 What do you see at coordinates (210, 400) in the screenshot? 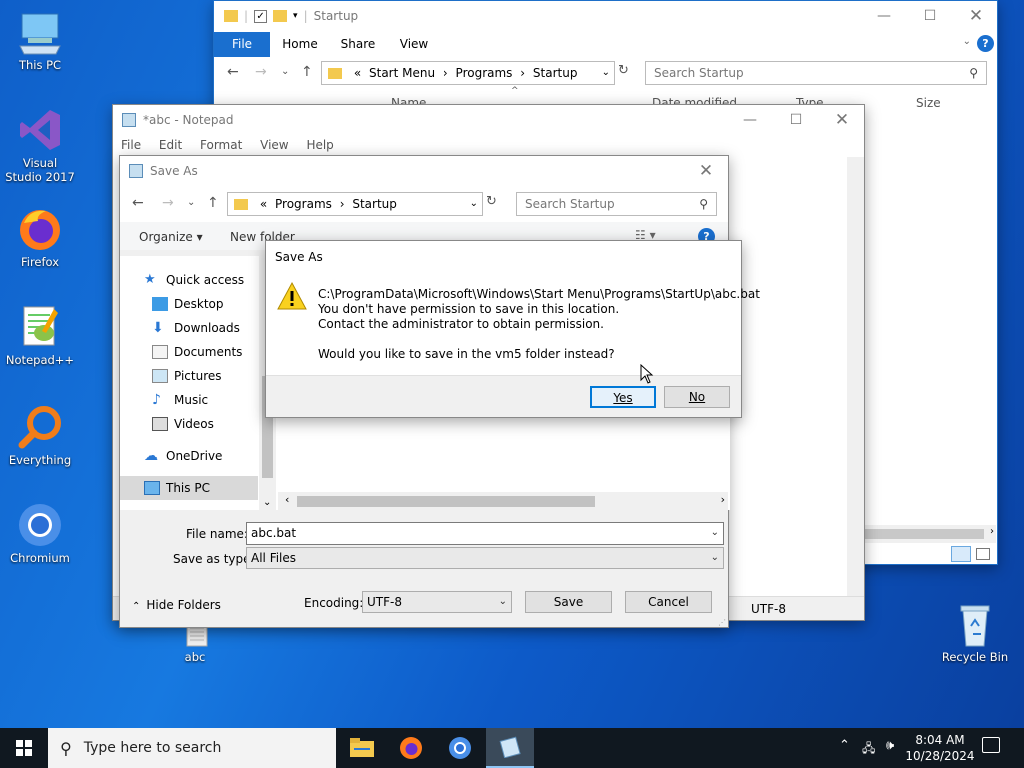
I see `nav-music: ♪ Music` at bounding box center [210, 400].